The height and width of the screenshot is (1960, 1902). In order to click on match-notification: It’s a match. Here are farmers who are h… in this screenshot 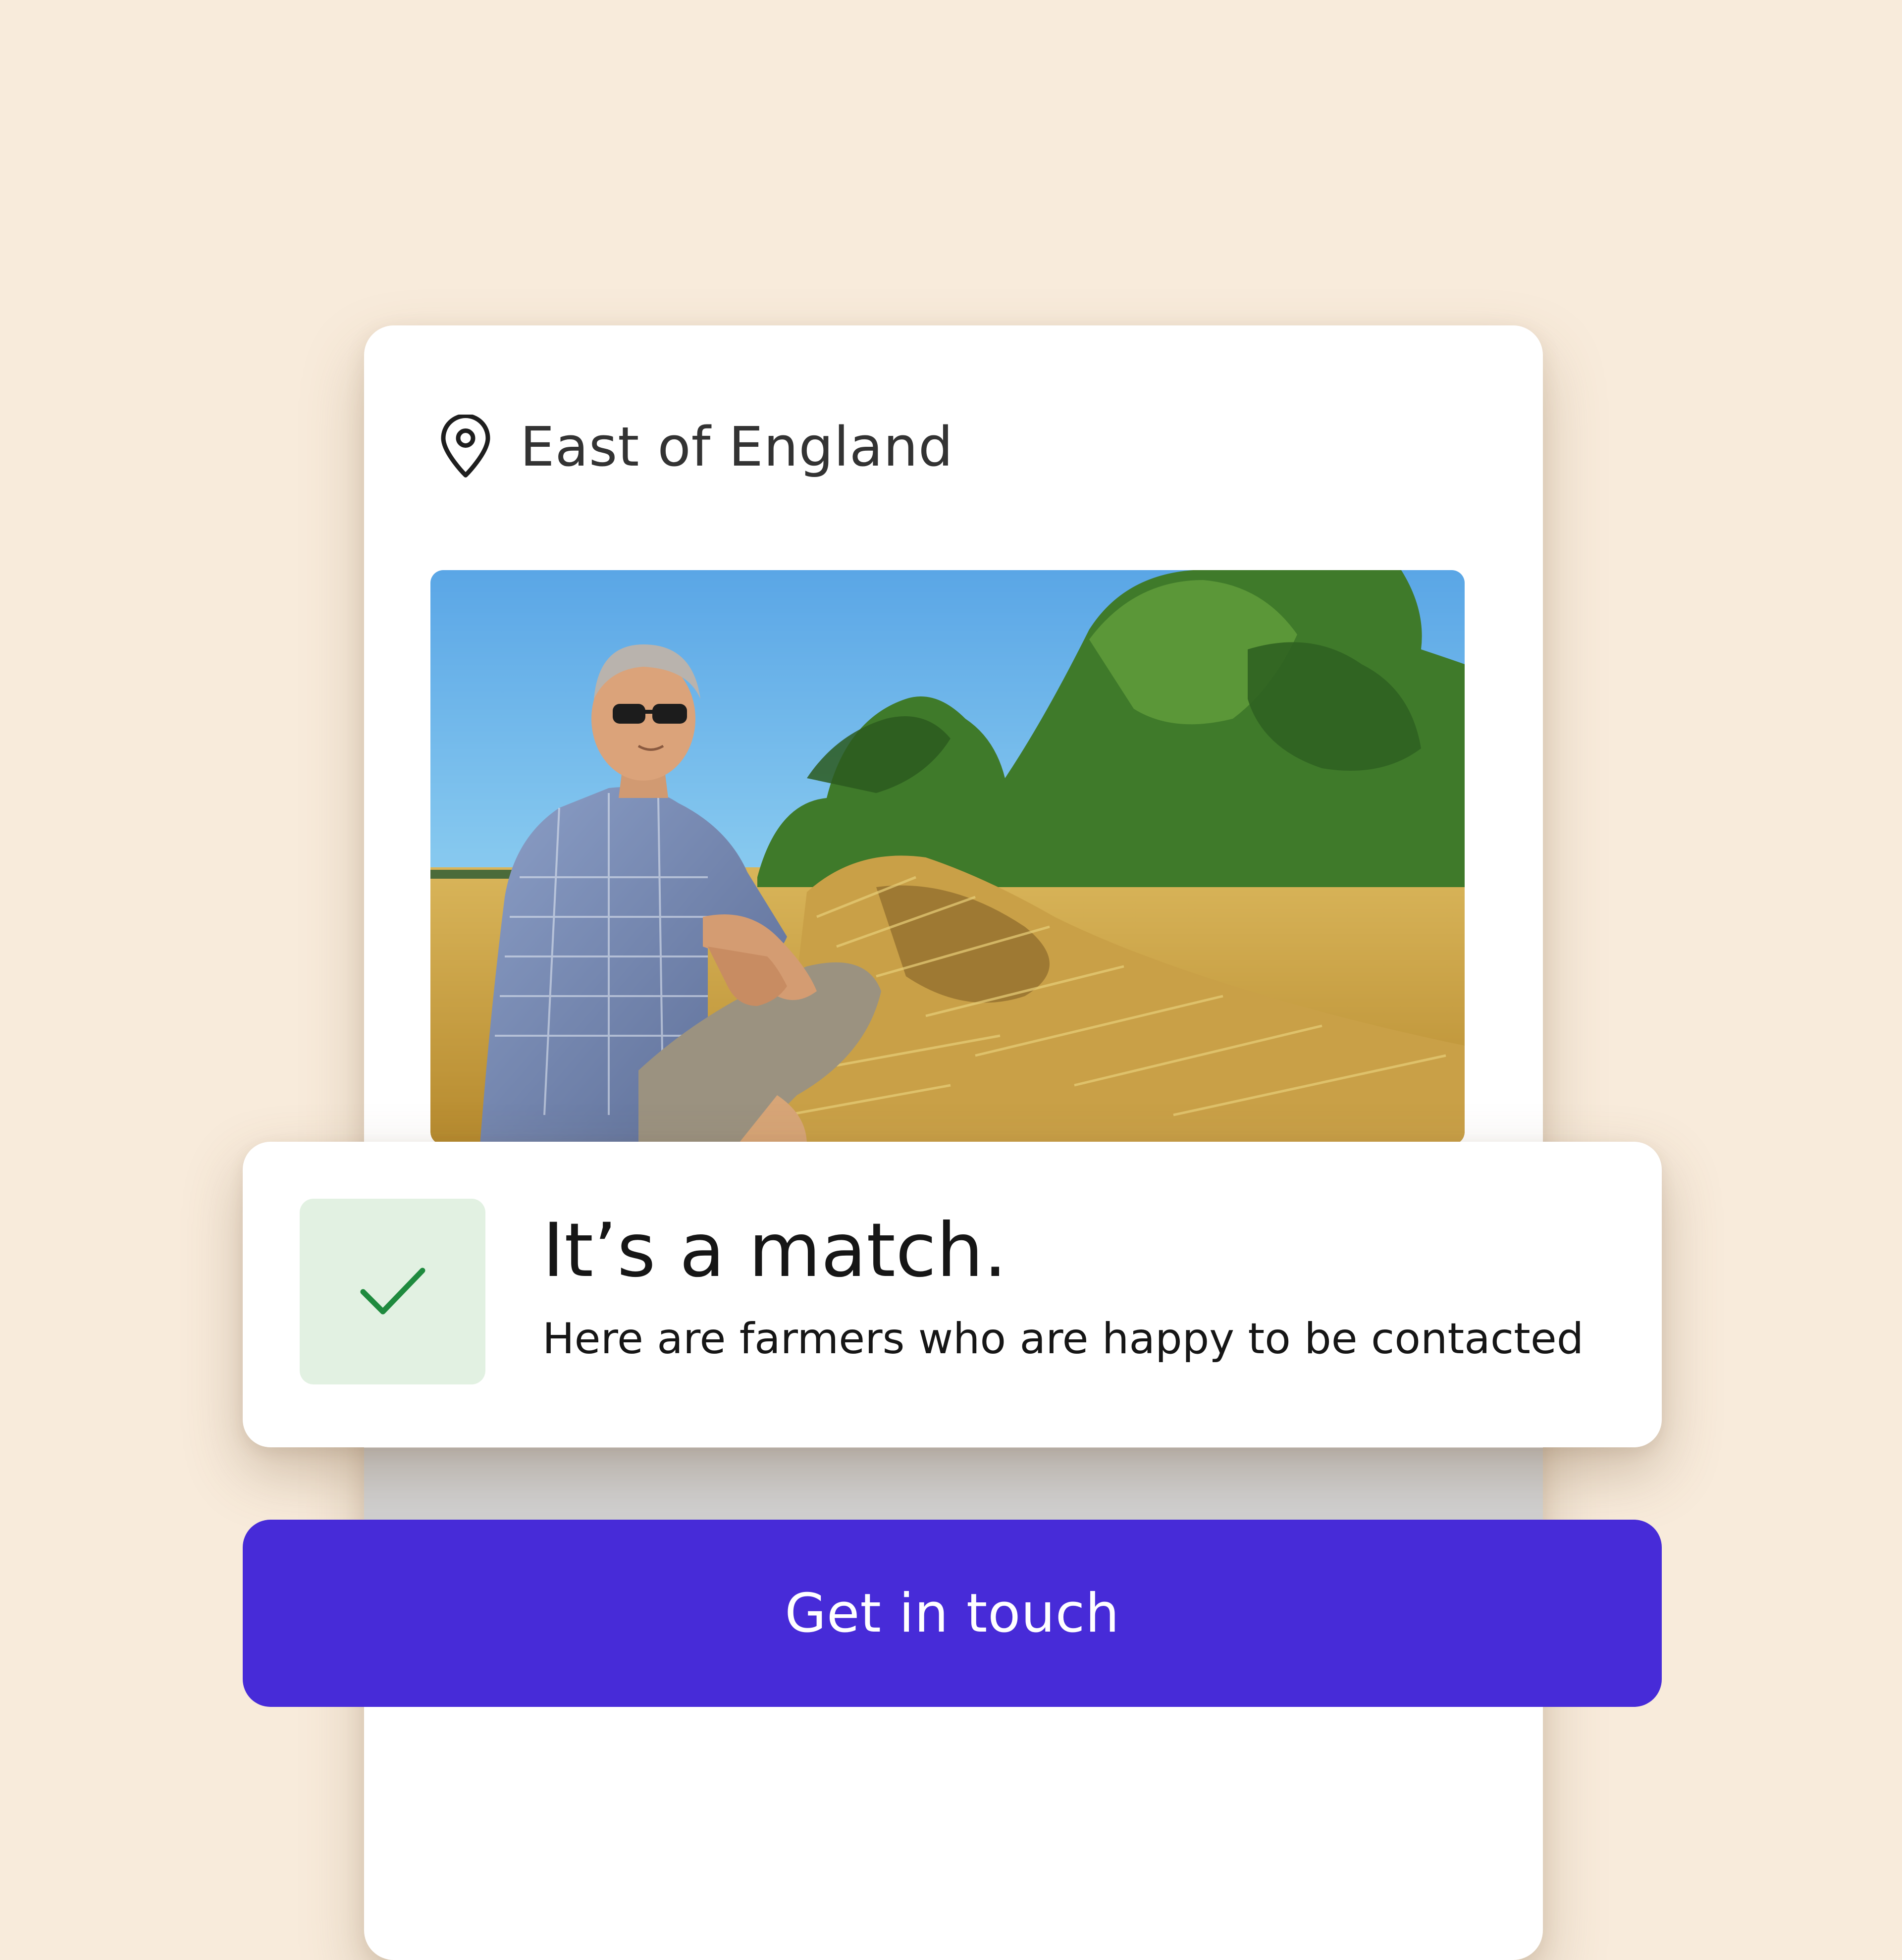, I will do `click(952, 1295)`.